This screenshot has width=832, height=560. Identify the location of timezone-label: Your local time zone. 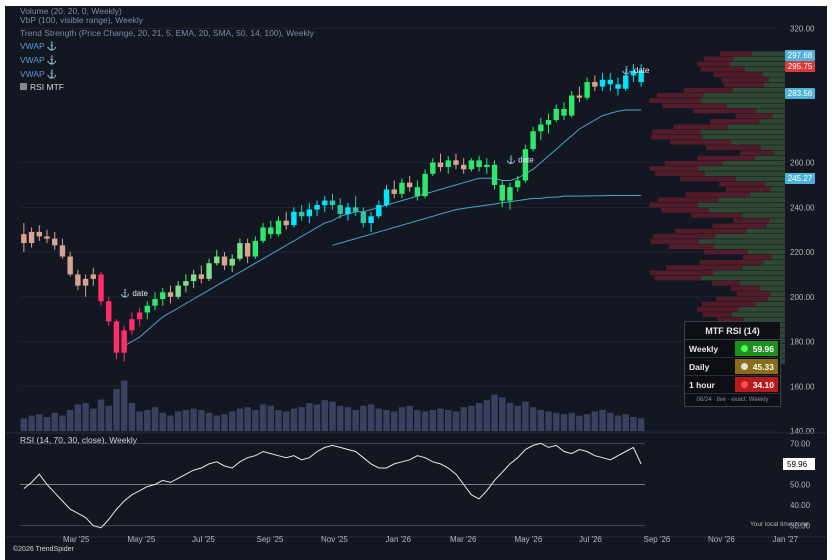
(779, 524).